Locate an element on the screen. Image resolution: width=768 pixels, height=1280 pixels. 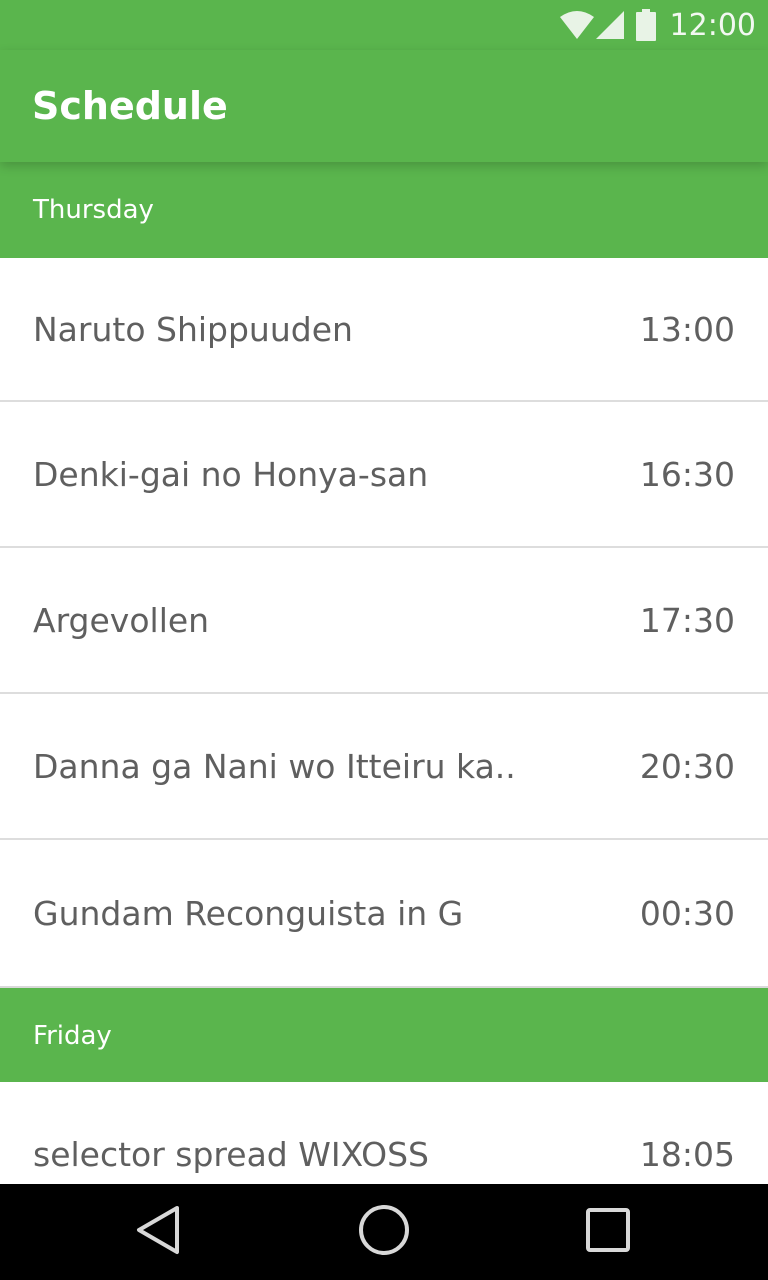
status-icons: 12:00 is located at coordinates (657, 25).